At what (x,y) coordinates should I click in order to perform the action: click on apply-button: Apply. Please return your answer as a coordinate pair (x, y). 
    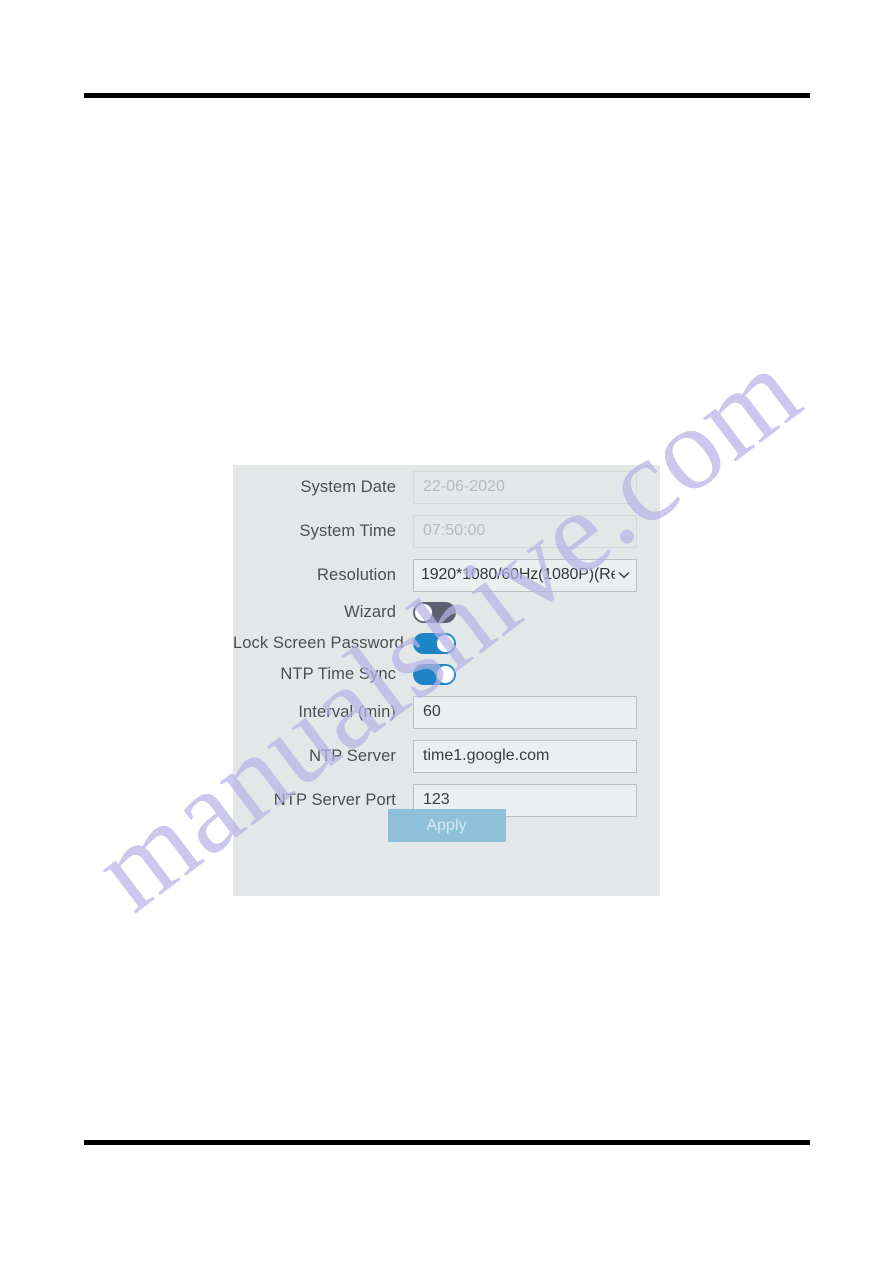
    Looking at the image, I should click on (446, 825).